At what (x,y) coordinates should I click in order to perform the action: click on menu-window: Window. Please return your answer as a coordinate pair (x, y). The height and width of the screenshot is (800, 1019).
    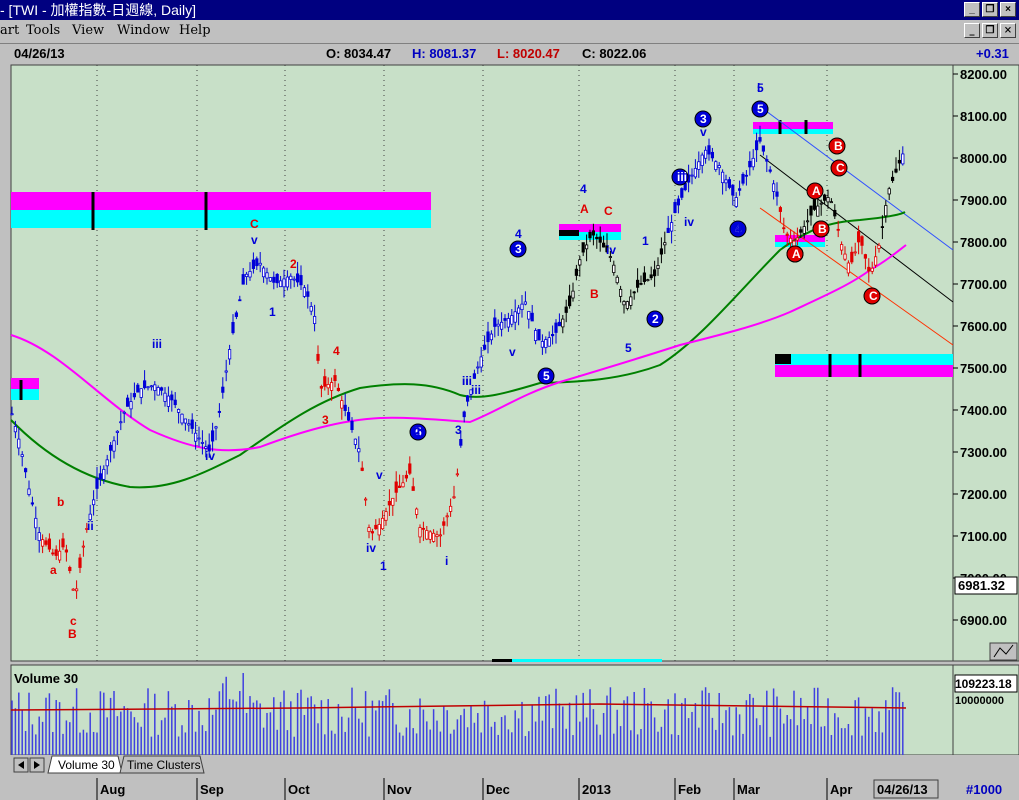
    Looking at the image, I should click on (143, 31).